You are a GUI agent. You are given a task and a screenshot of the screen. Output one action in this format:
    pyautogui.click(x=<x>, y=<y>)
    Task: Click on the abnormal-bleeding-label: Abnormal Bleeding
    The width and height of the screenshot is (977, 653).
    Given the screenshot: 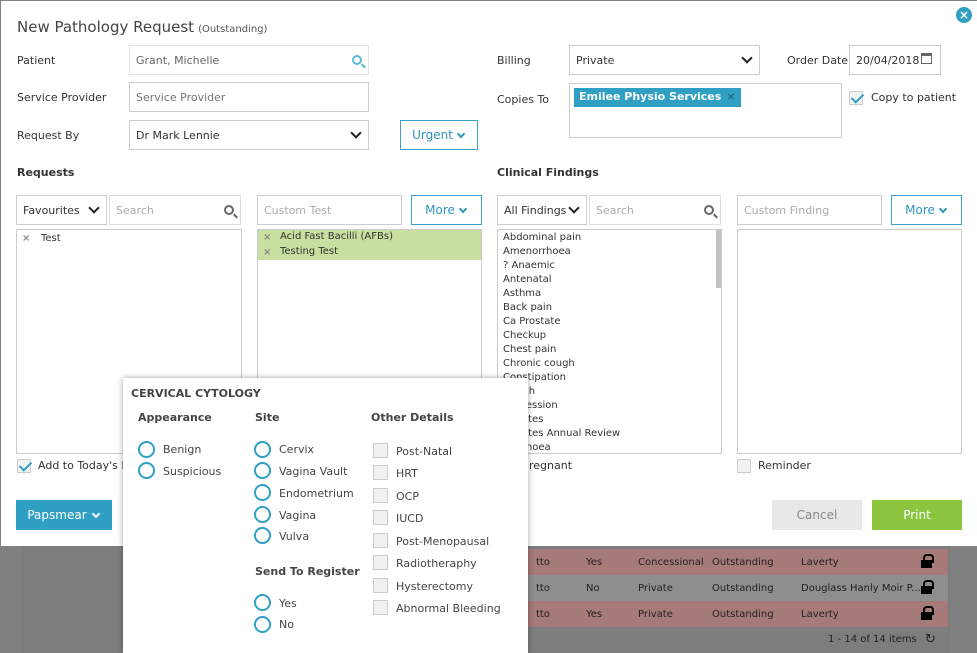 What is the action you would take?
    pyautogui.click(x=448, y=608)
    